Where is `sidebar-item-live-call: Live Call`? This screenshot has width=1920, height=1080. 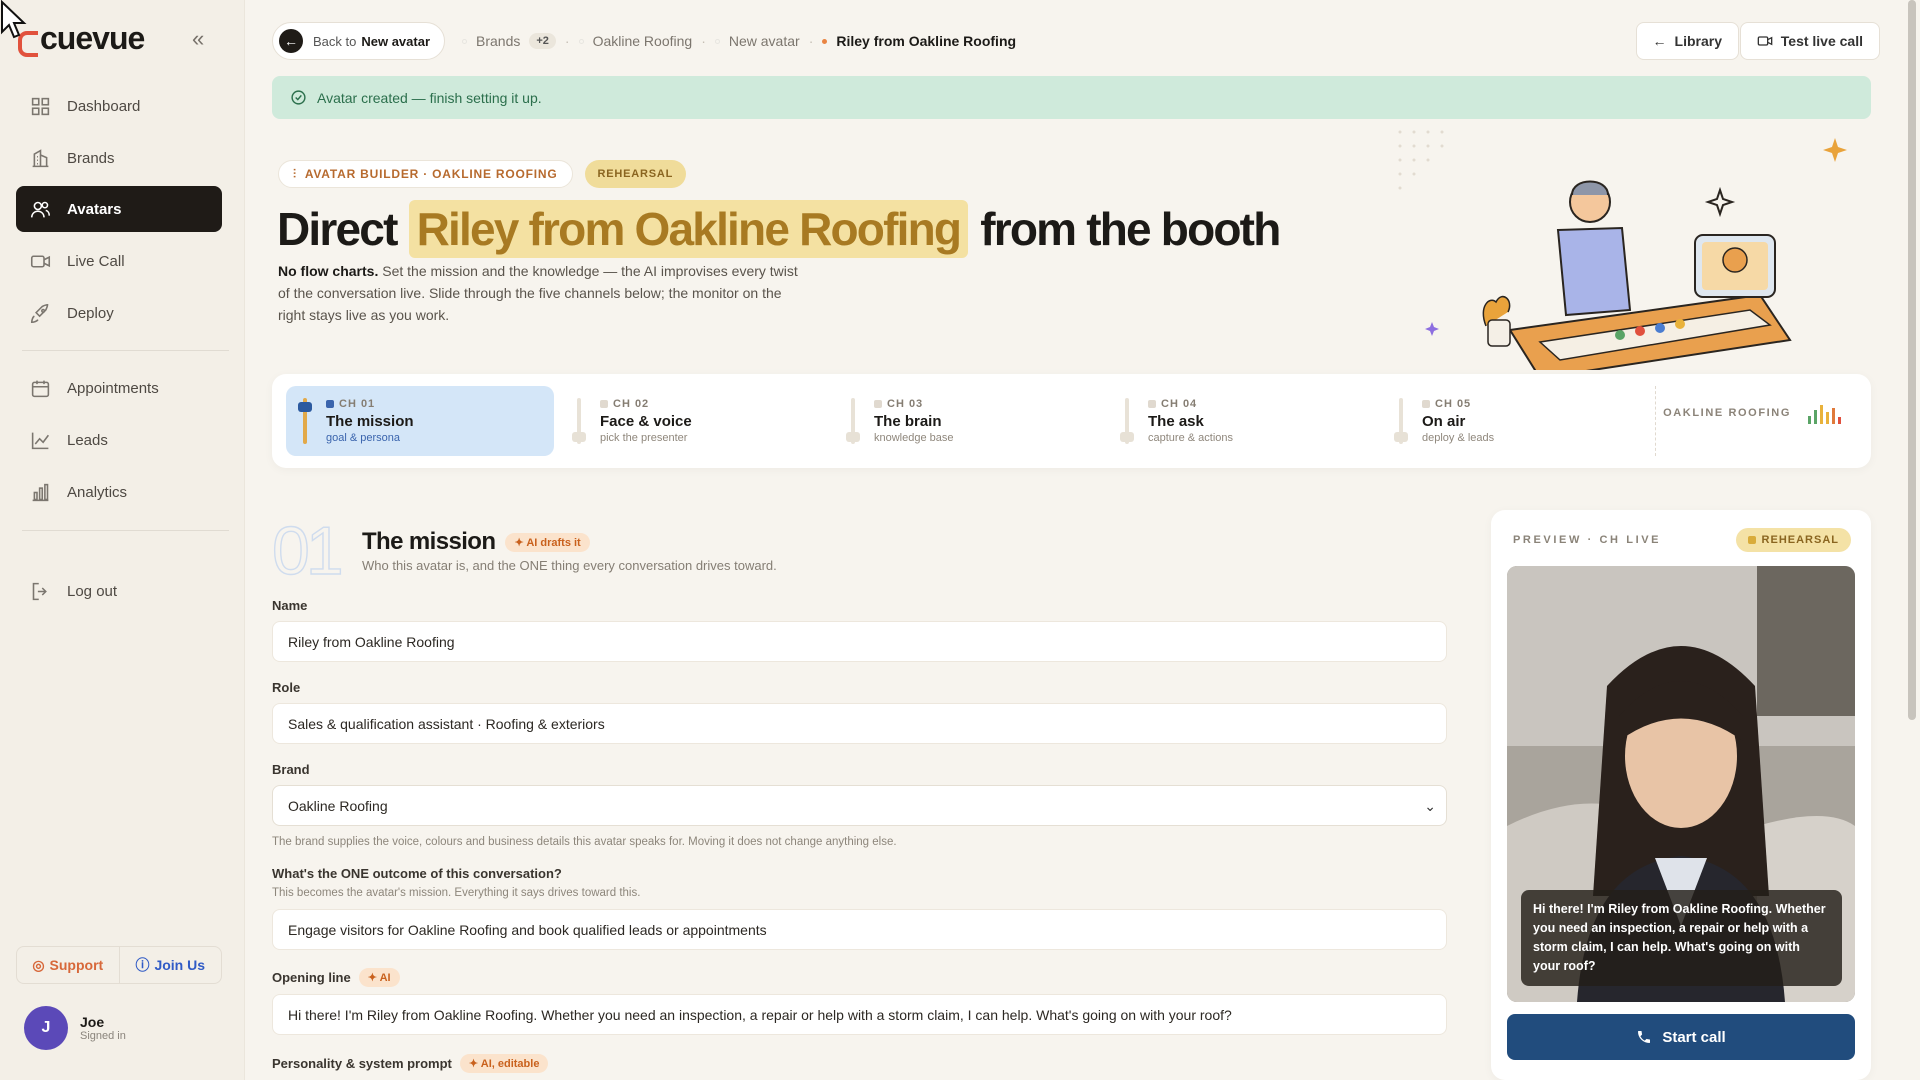
sidebar-item-live-call: Live Call is located at coordinates (119, 261).